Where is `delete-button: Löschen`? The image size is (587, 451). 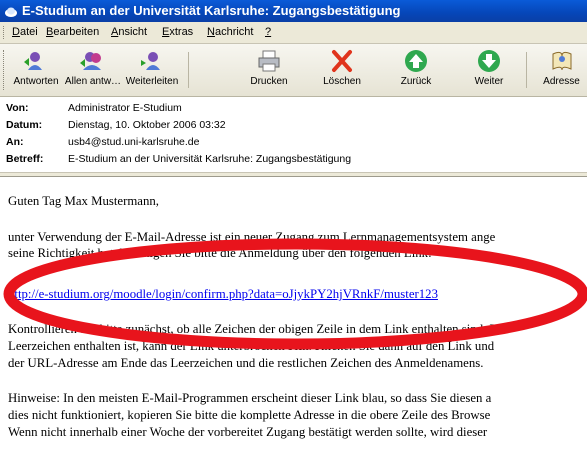 delete-button: Löschen is located at coordinates (342, 70).